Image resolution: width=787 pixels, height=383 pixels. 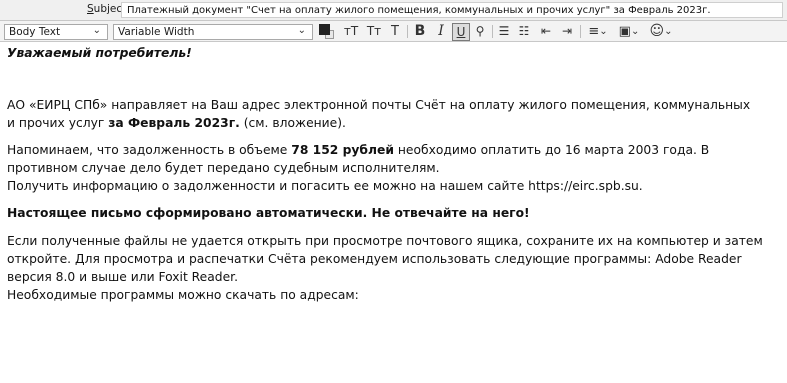 I want to click on insert-menu-button: ▣ ⌄, so click(x=629, y=31).